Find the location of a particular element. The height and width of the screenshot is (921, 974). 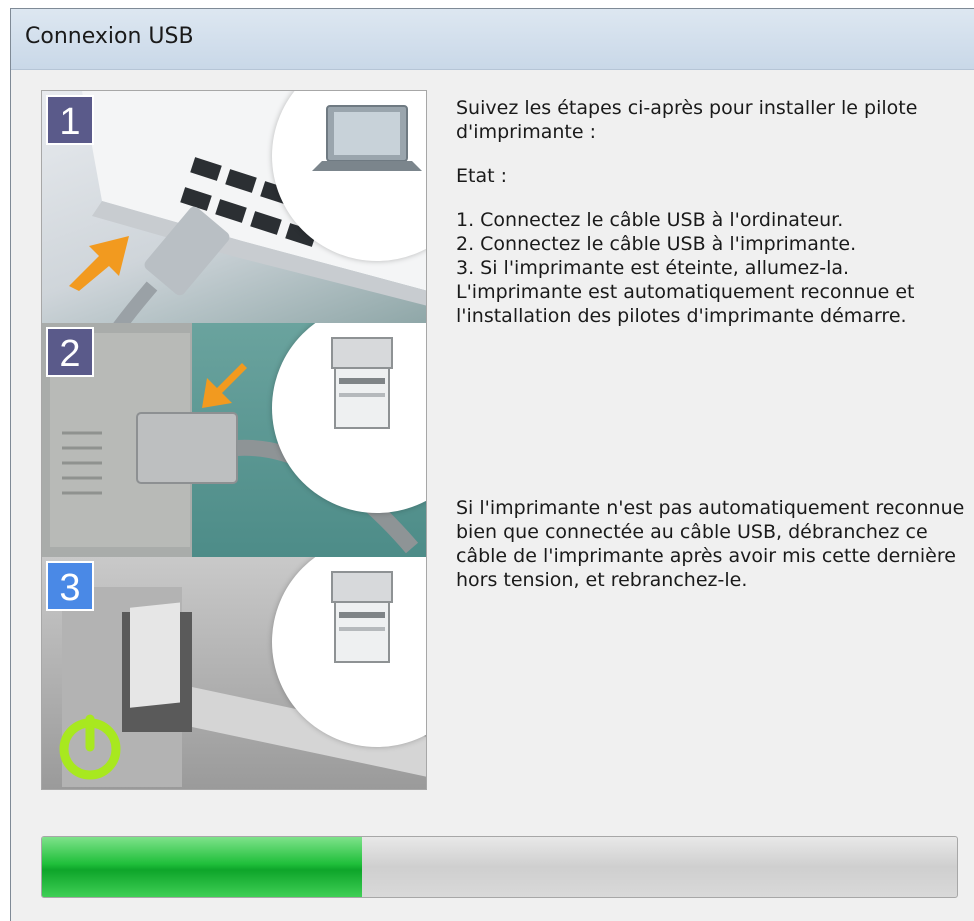

state-label: Etat : is located at coordinates (481, 176).